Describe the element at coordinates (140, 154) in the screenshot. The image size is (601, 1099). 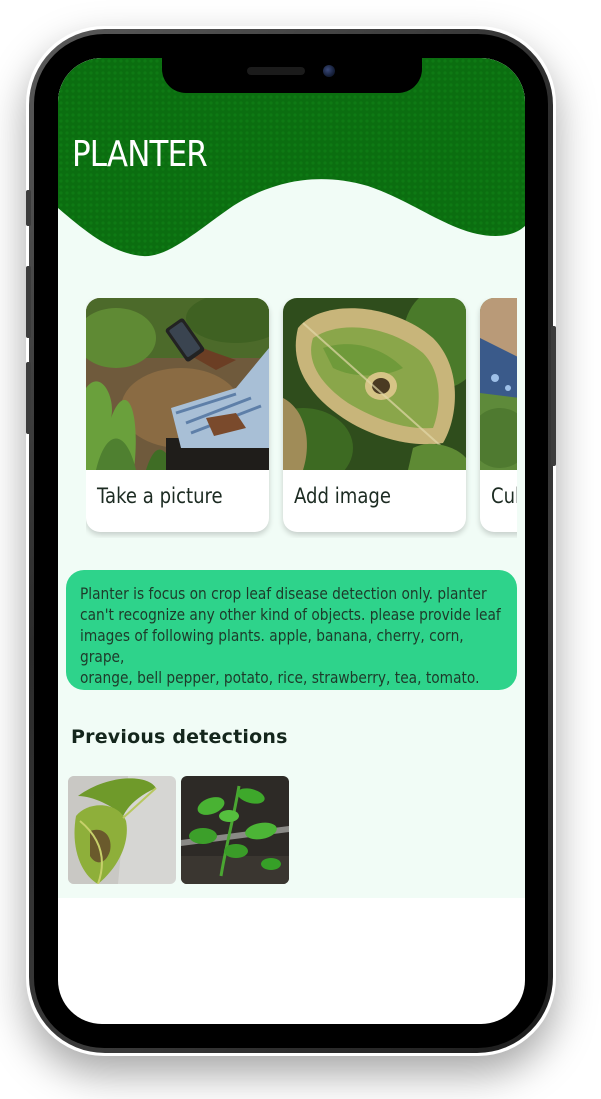
I see `app-title: PLANTER` at that location.